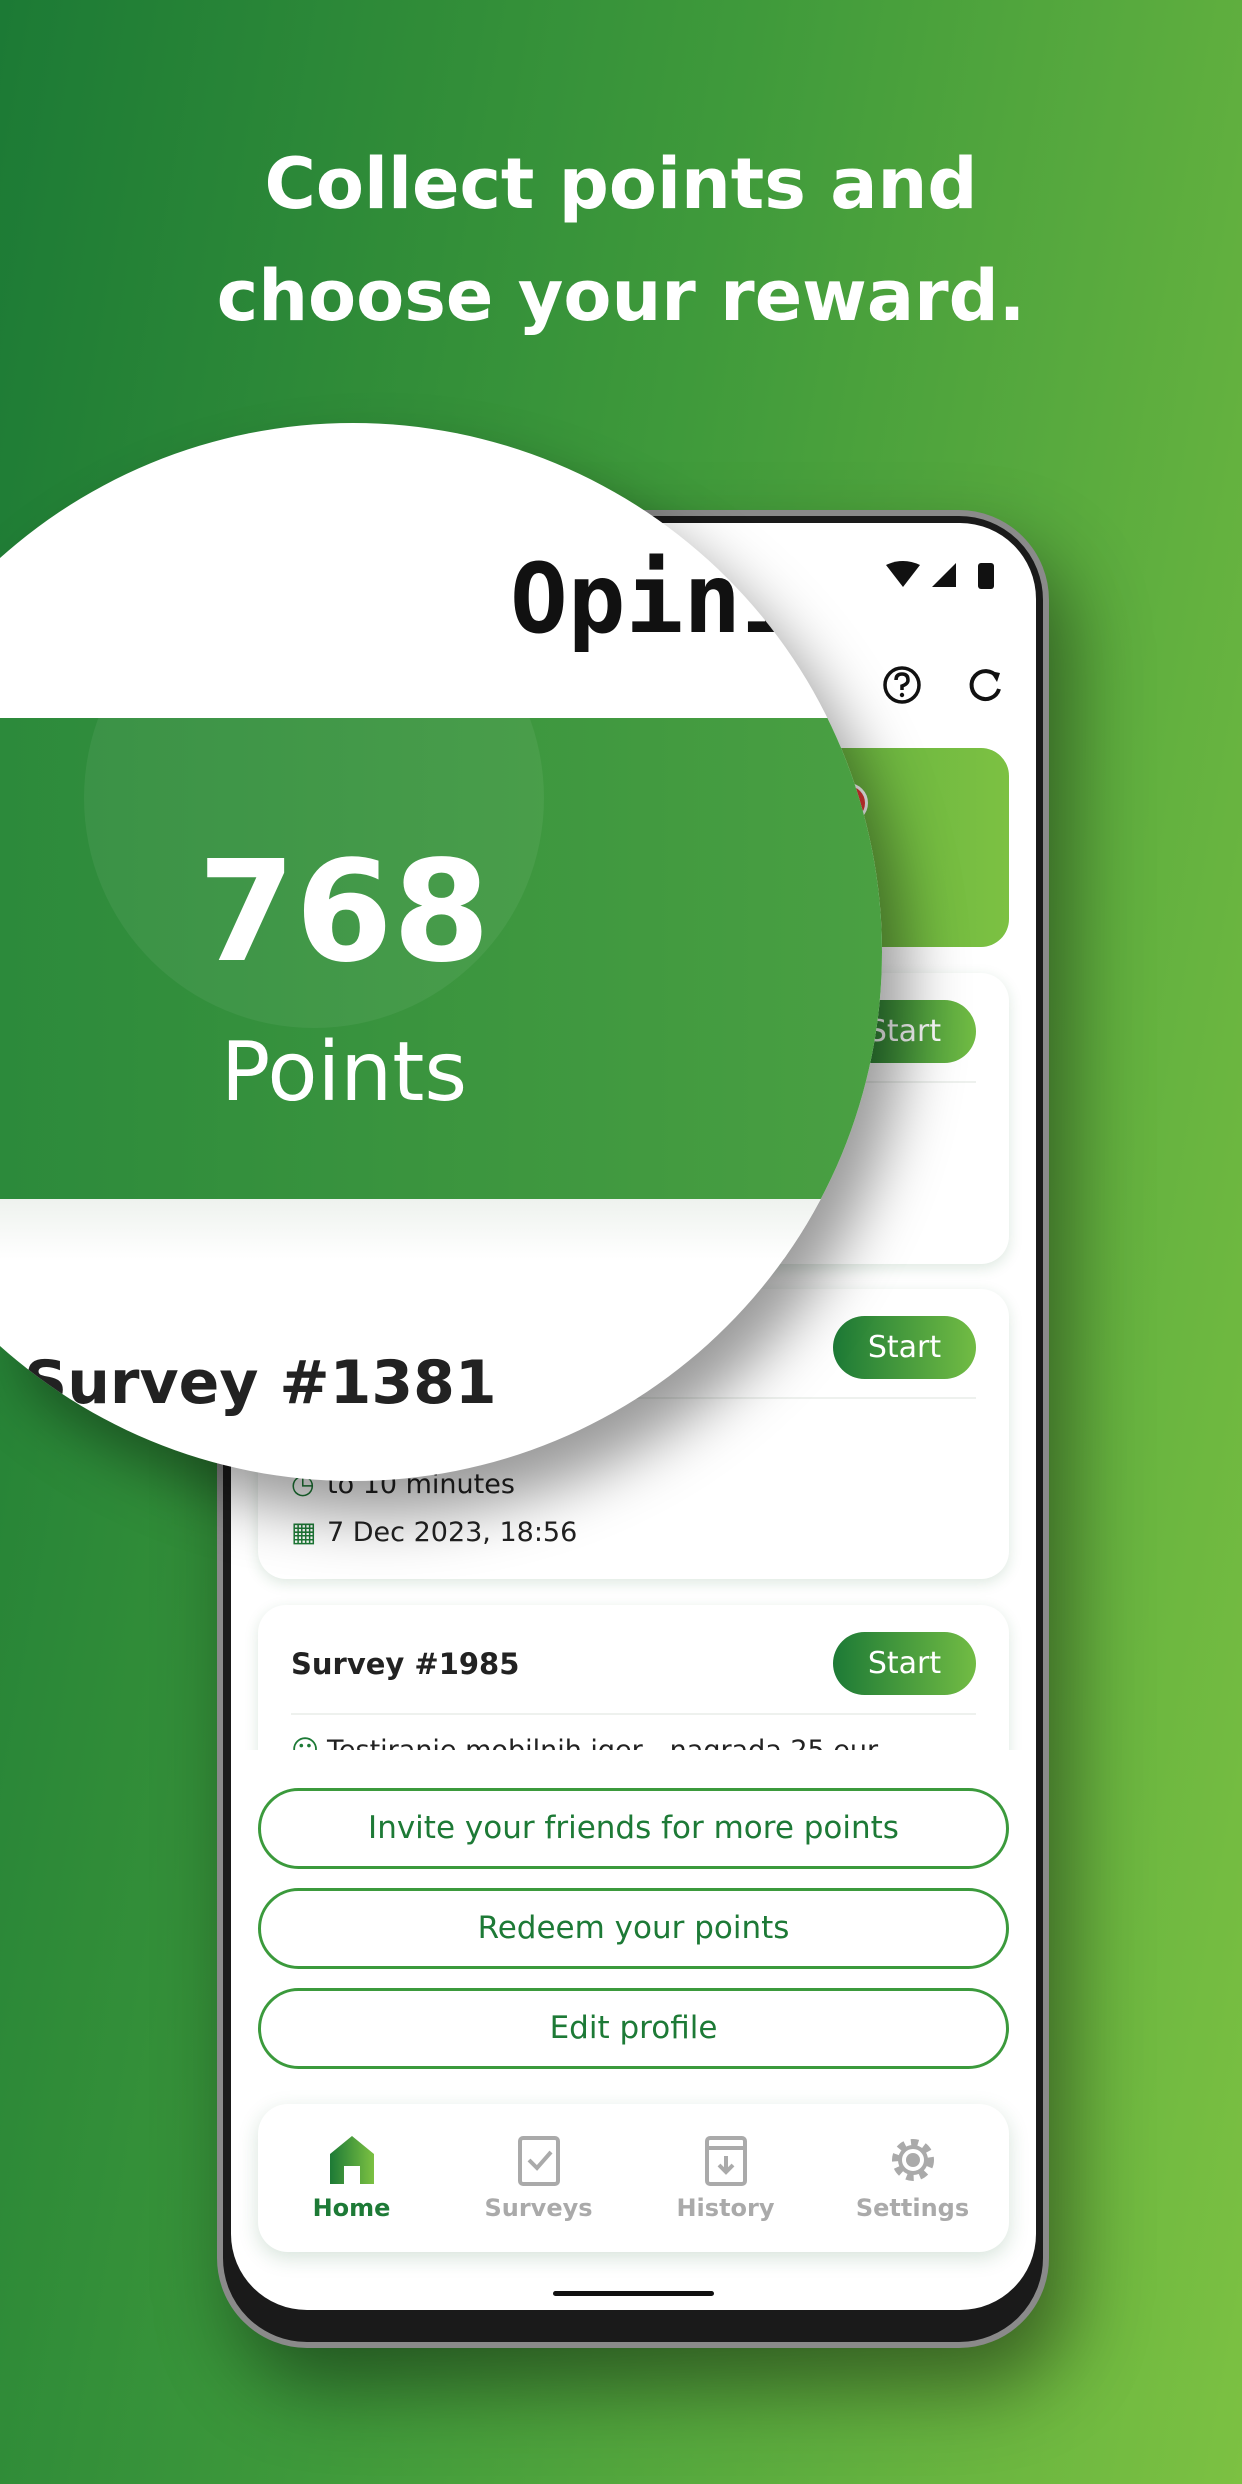  Describe the element at coordinates (352, 2160) in the screenshot. I see `home-icon` at that location.